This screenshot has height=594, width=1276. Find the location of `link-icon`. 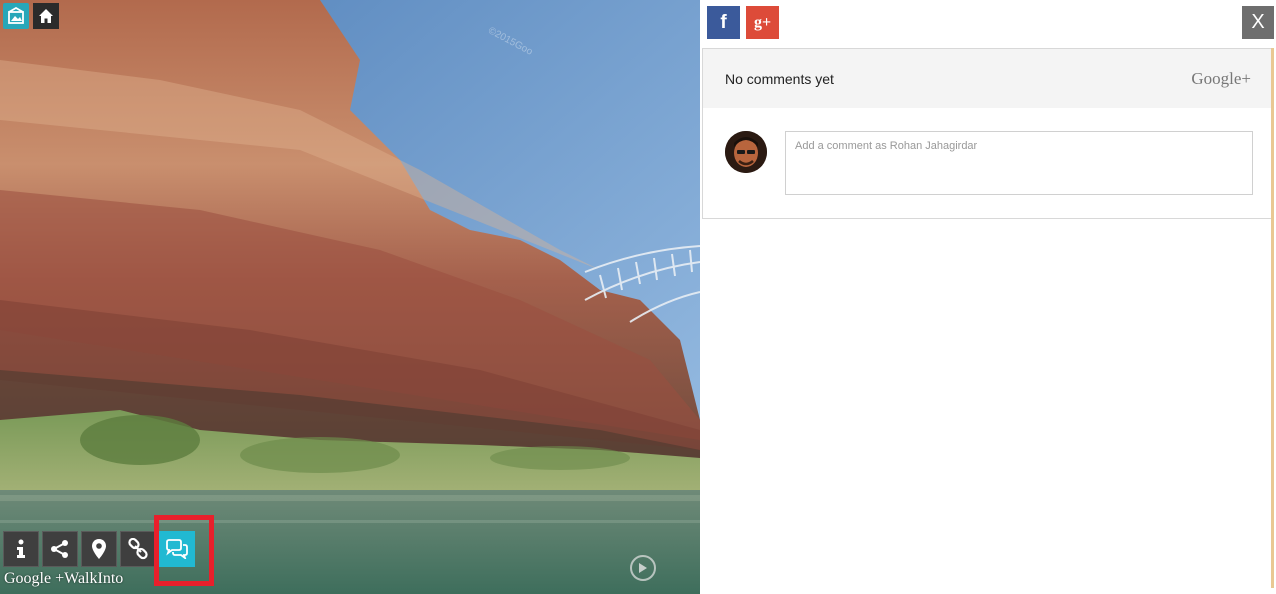

link-icon is located at coordinates (138, 549).